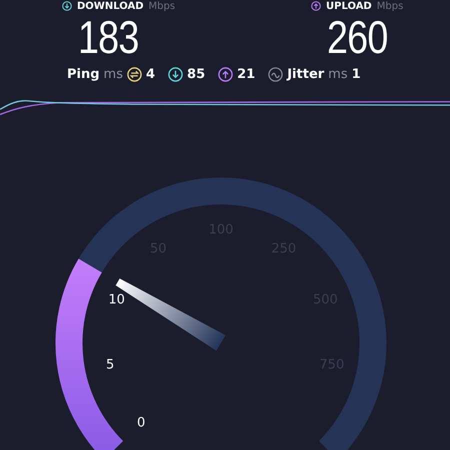 This screenshot has height=450, width=450. I want to click on jitter-value: 1, so click(356, 74).